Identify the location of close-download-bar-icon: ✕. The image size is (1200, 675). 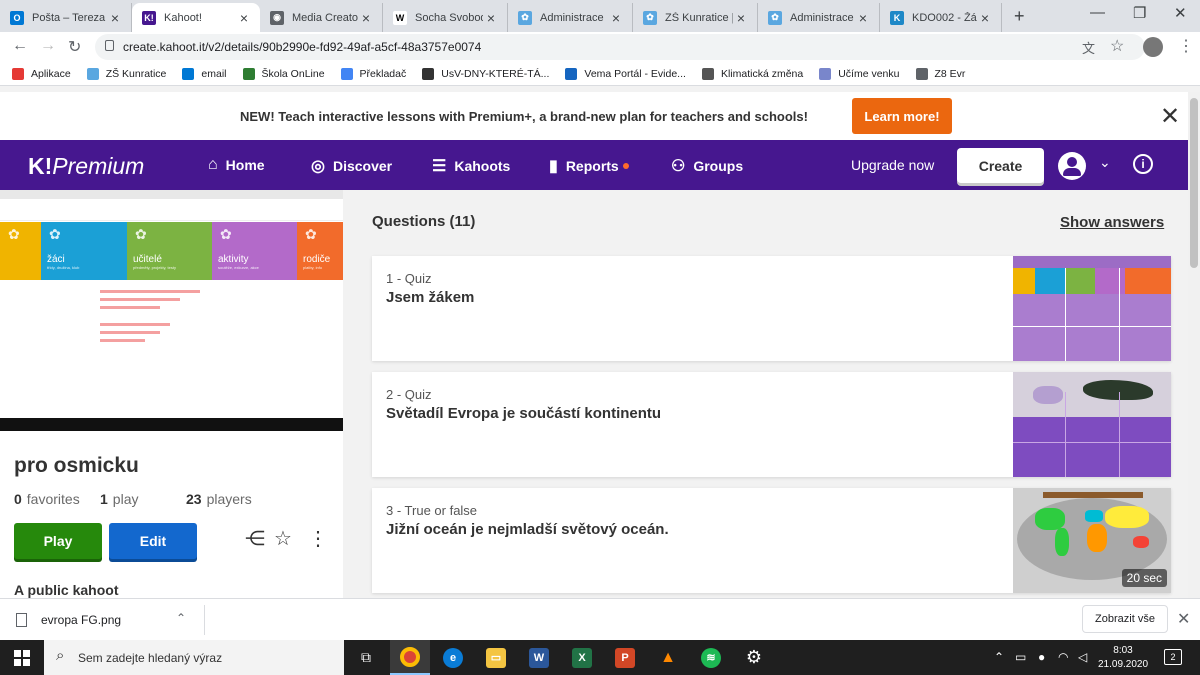
(1183, 619).